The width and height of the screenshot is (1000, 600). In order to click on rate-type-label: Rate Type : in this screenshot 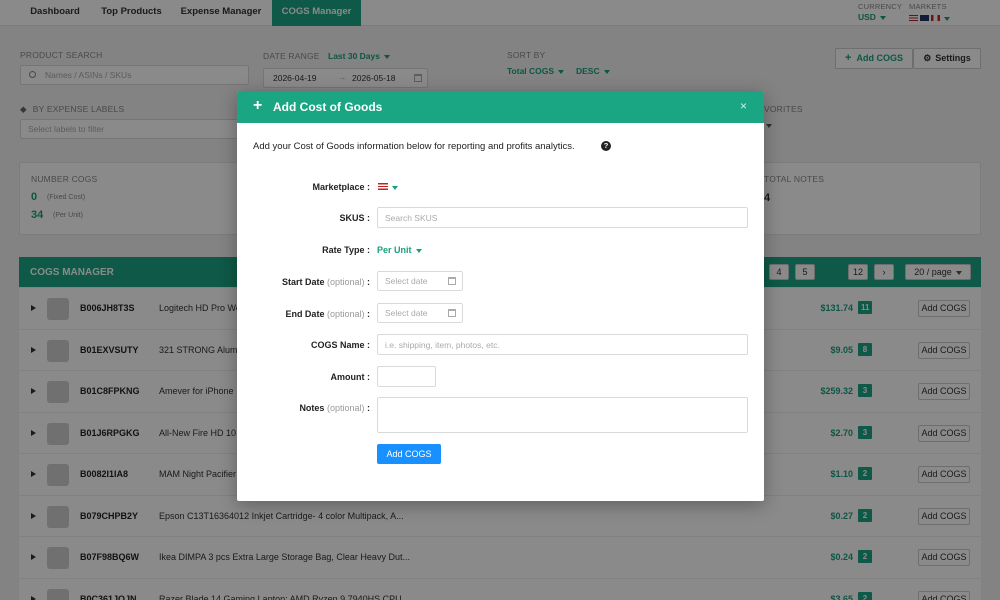, I will do `click(346, 250)`.